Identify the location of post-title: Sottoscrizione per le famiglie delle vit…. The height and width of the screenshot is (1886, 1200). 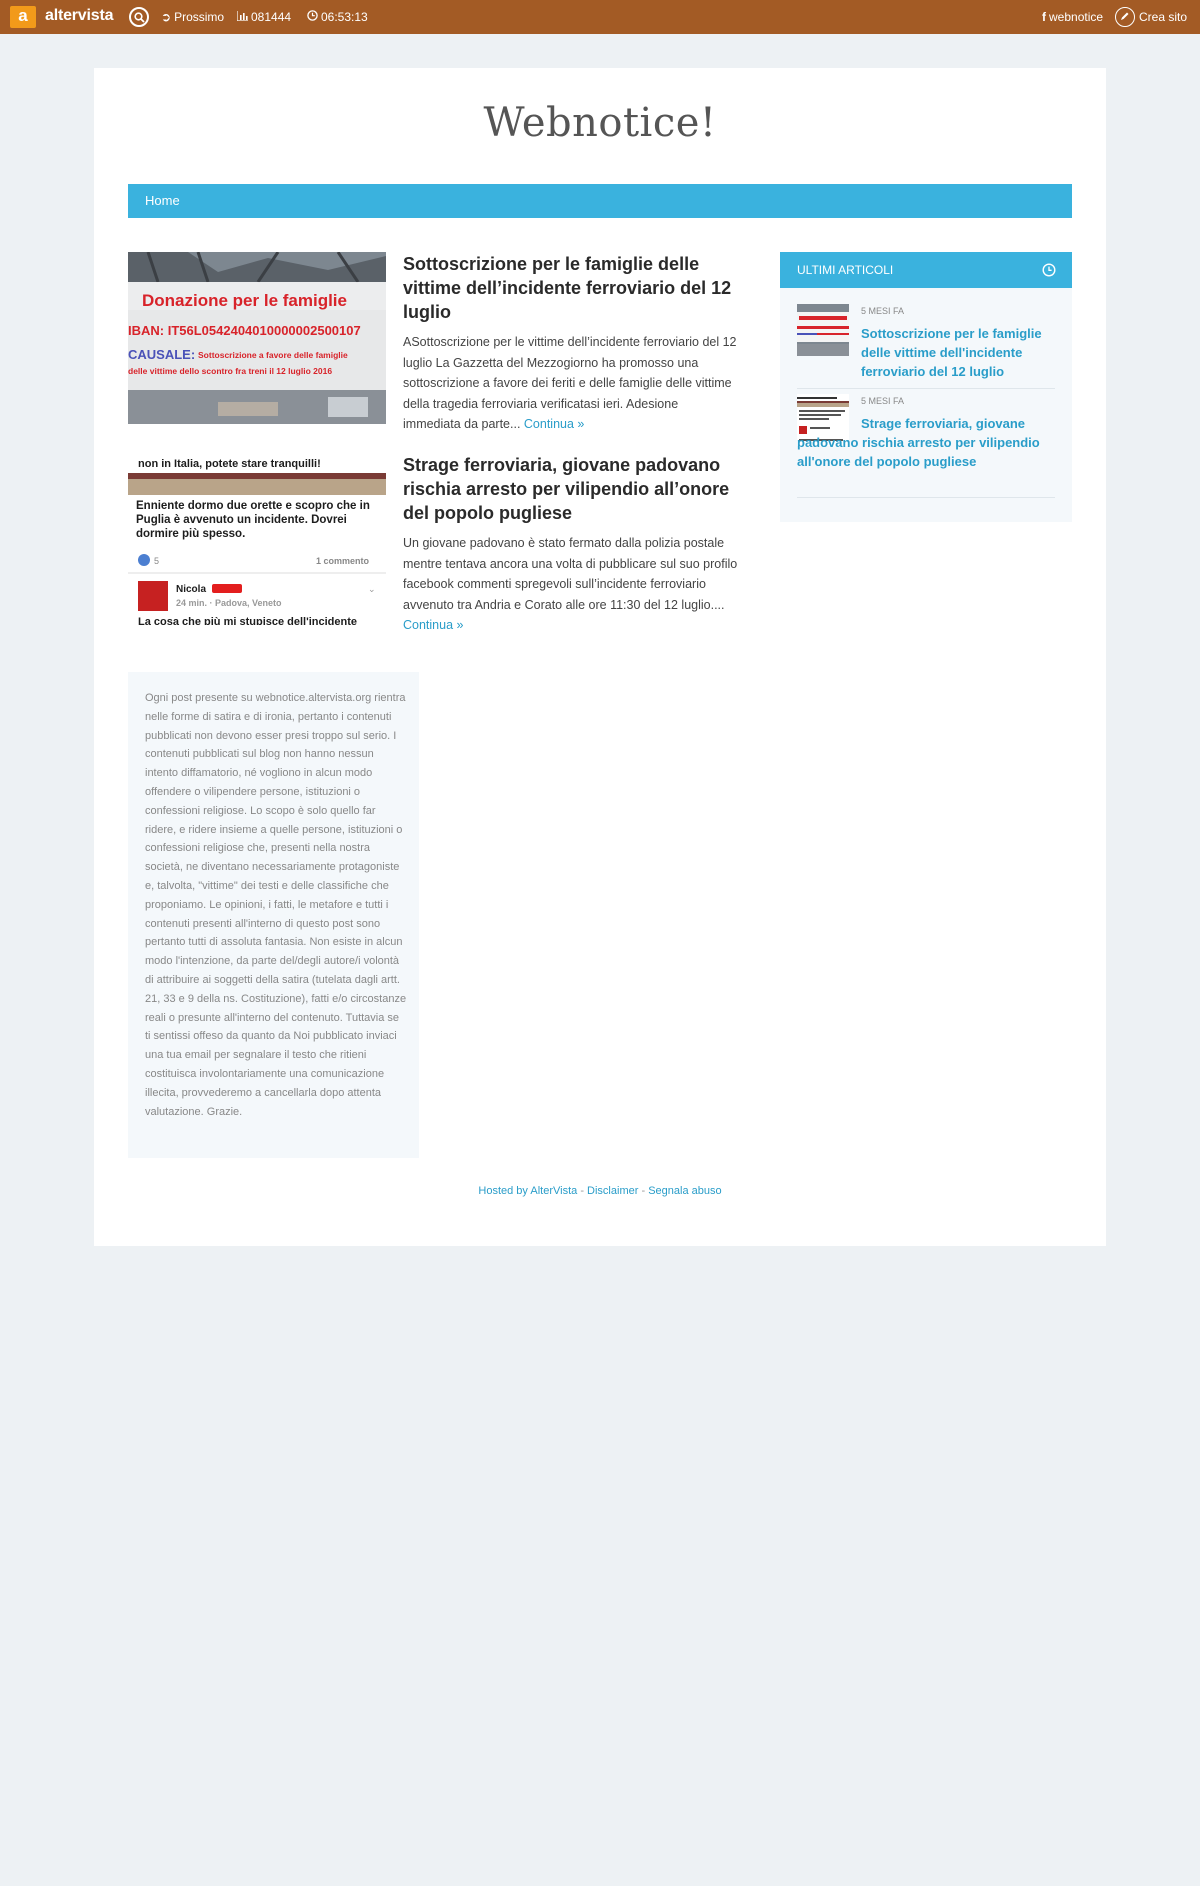
(570, 288).